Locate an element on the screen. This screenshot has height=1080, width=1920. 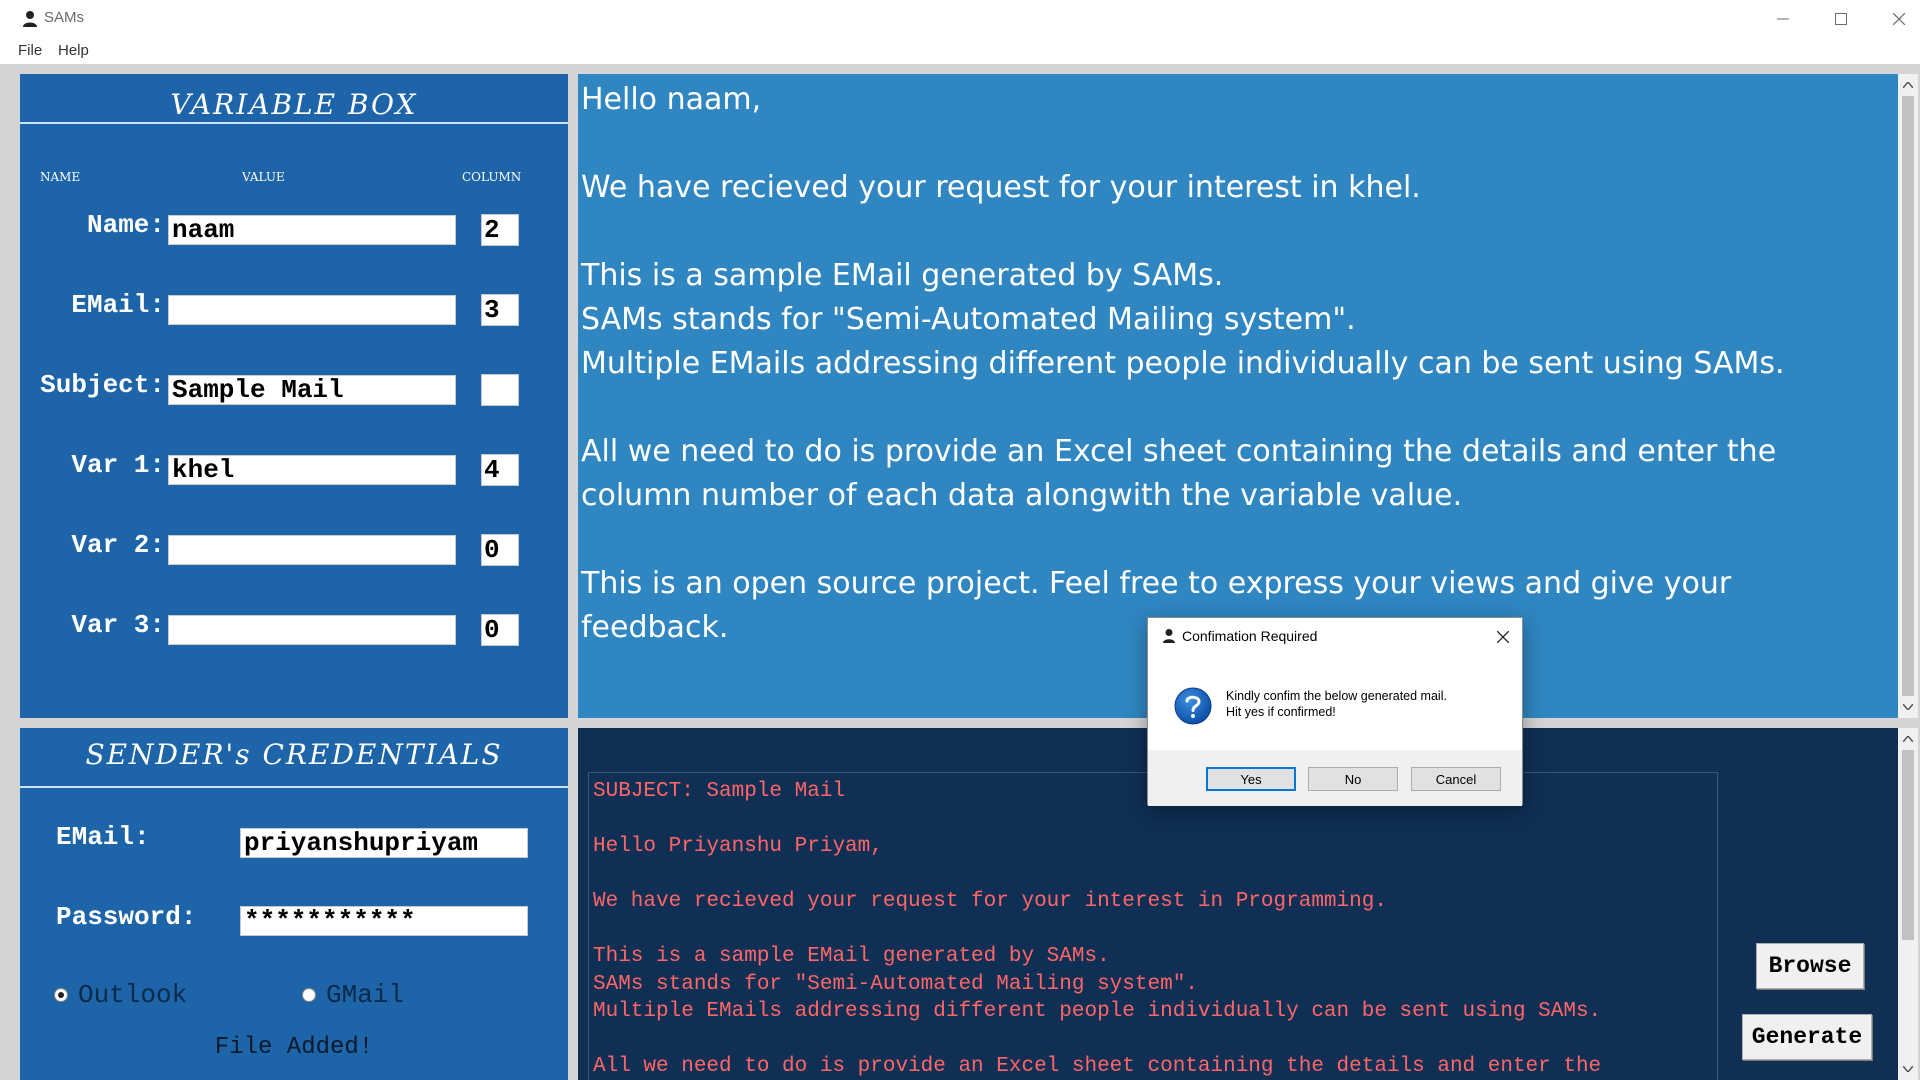
close-button is located at coordinates (1895, 19).